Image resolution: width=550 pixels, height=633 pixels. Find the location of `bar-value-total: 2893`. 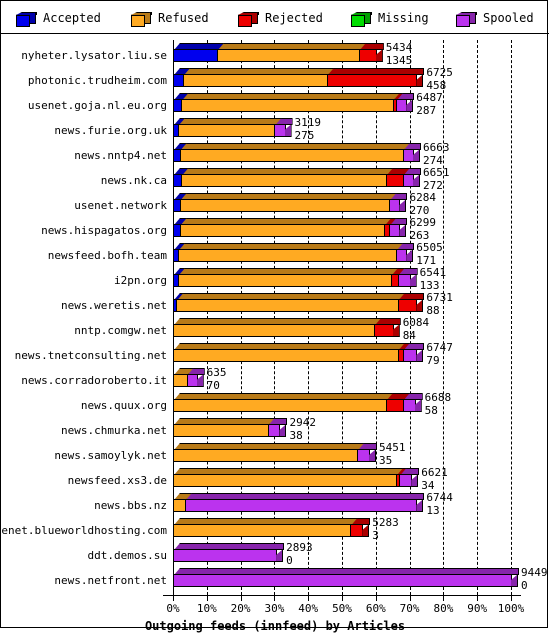

bar-value-total: 2893 is located at coordinates (299, 547).